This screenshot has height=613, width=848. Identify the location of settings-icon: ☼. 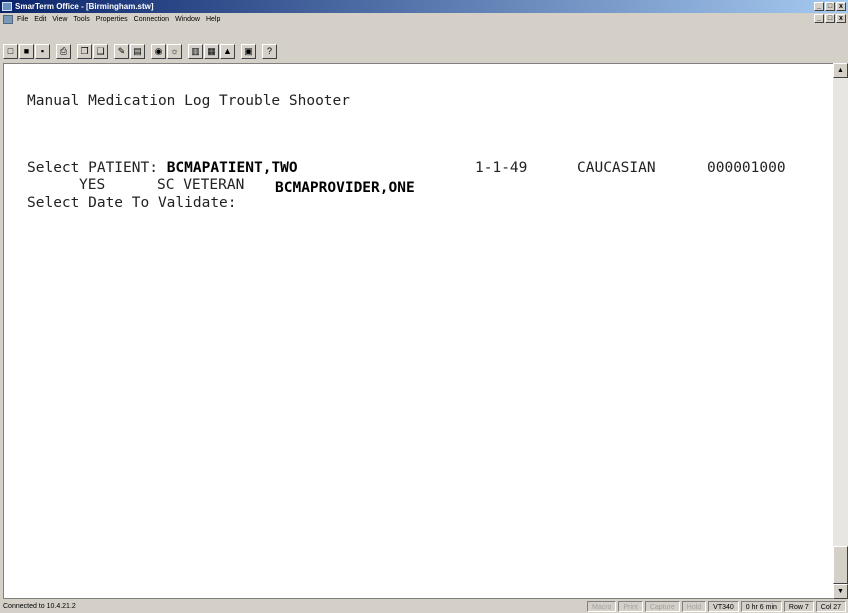
(174, 51).